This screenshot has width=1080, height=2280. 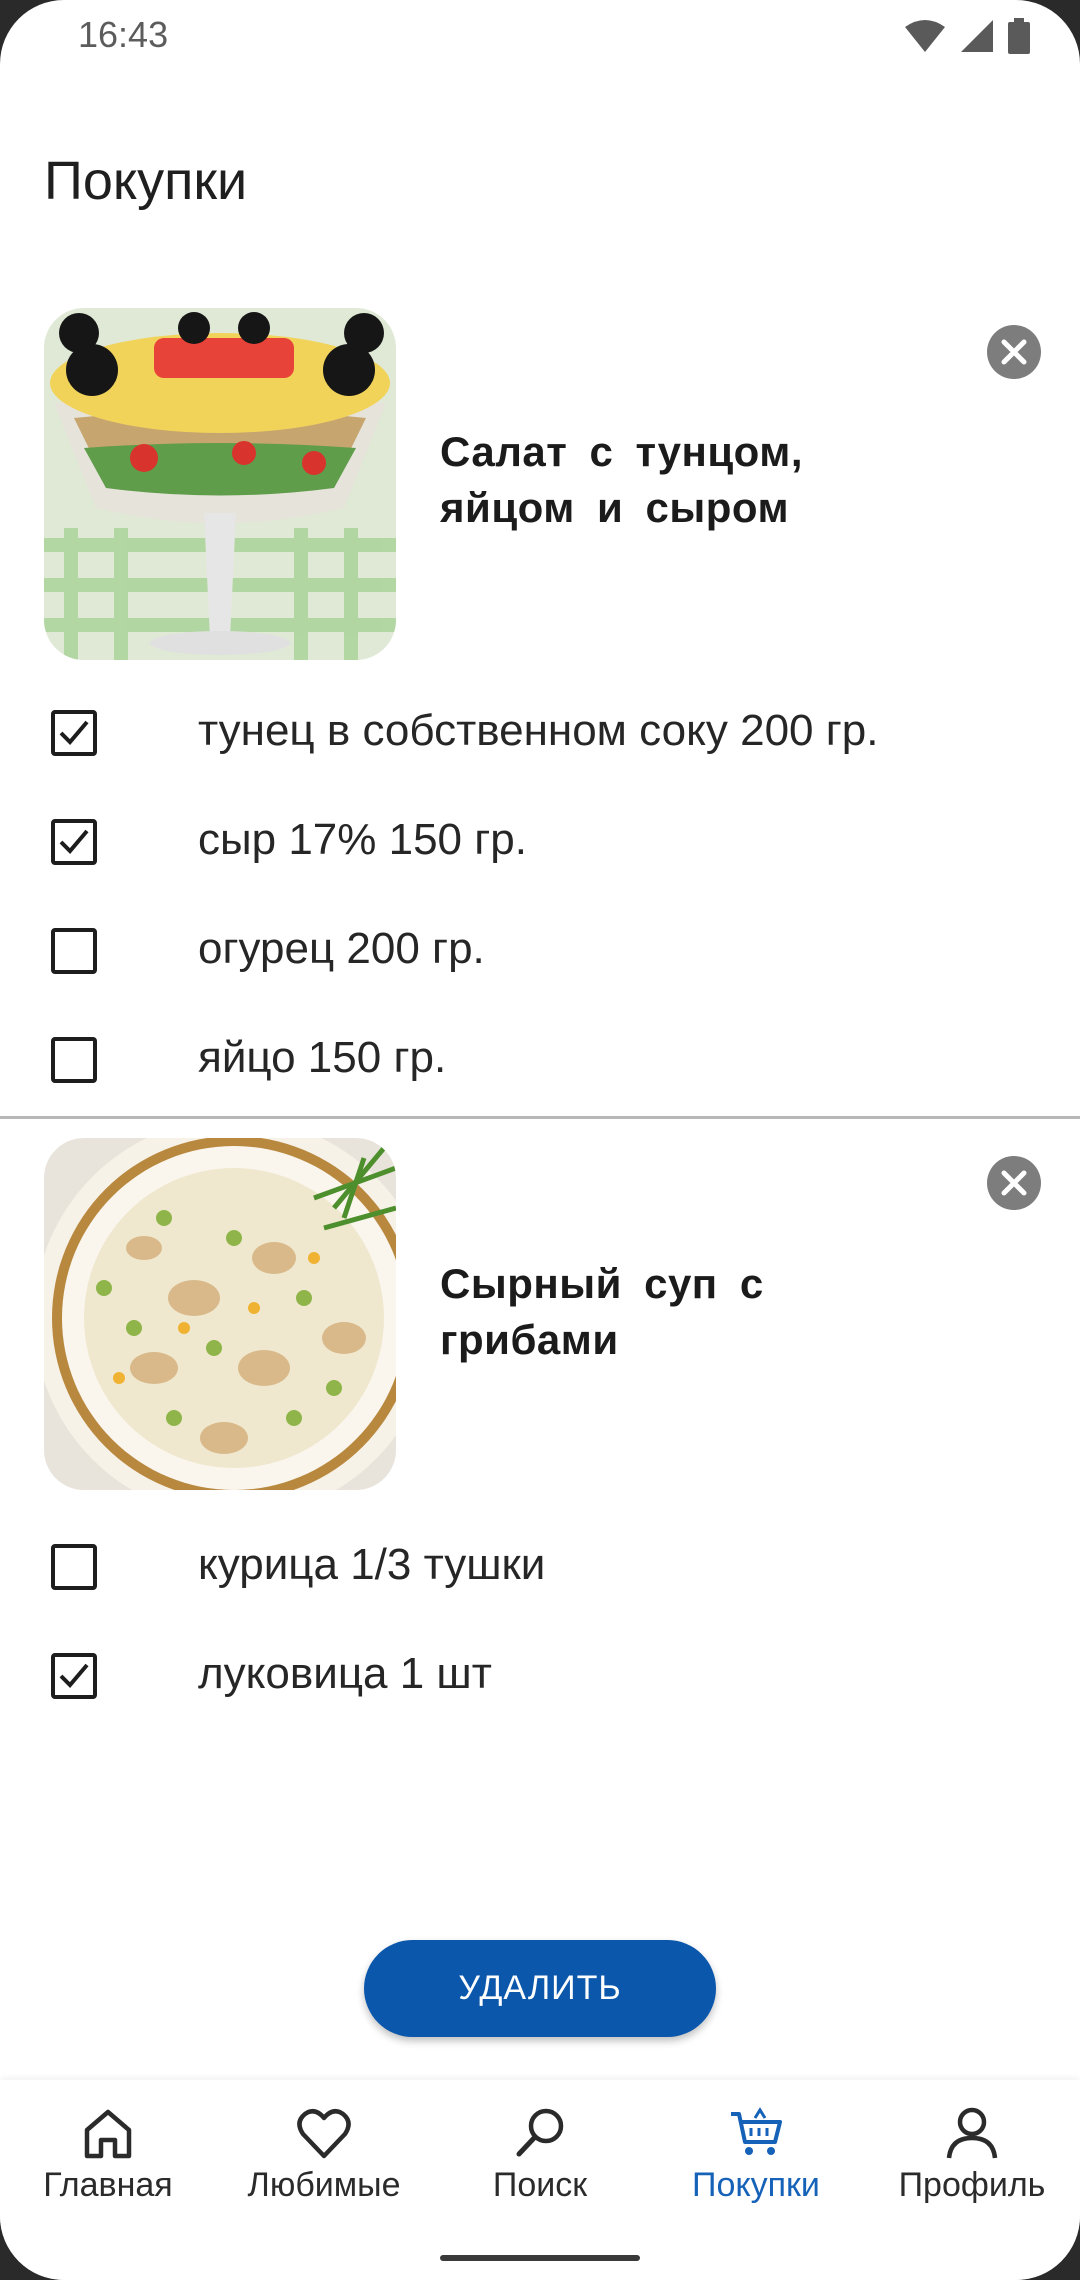 I want to click on bottom-navigation: Главная Любимые Поиск Покупки Профиль, so click(x=540, y=2180).